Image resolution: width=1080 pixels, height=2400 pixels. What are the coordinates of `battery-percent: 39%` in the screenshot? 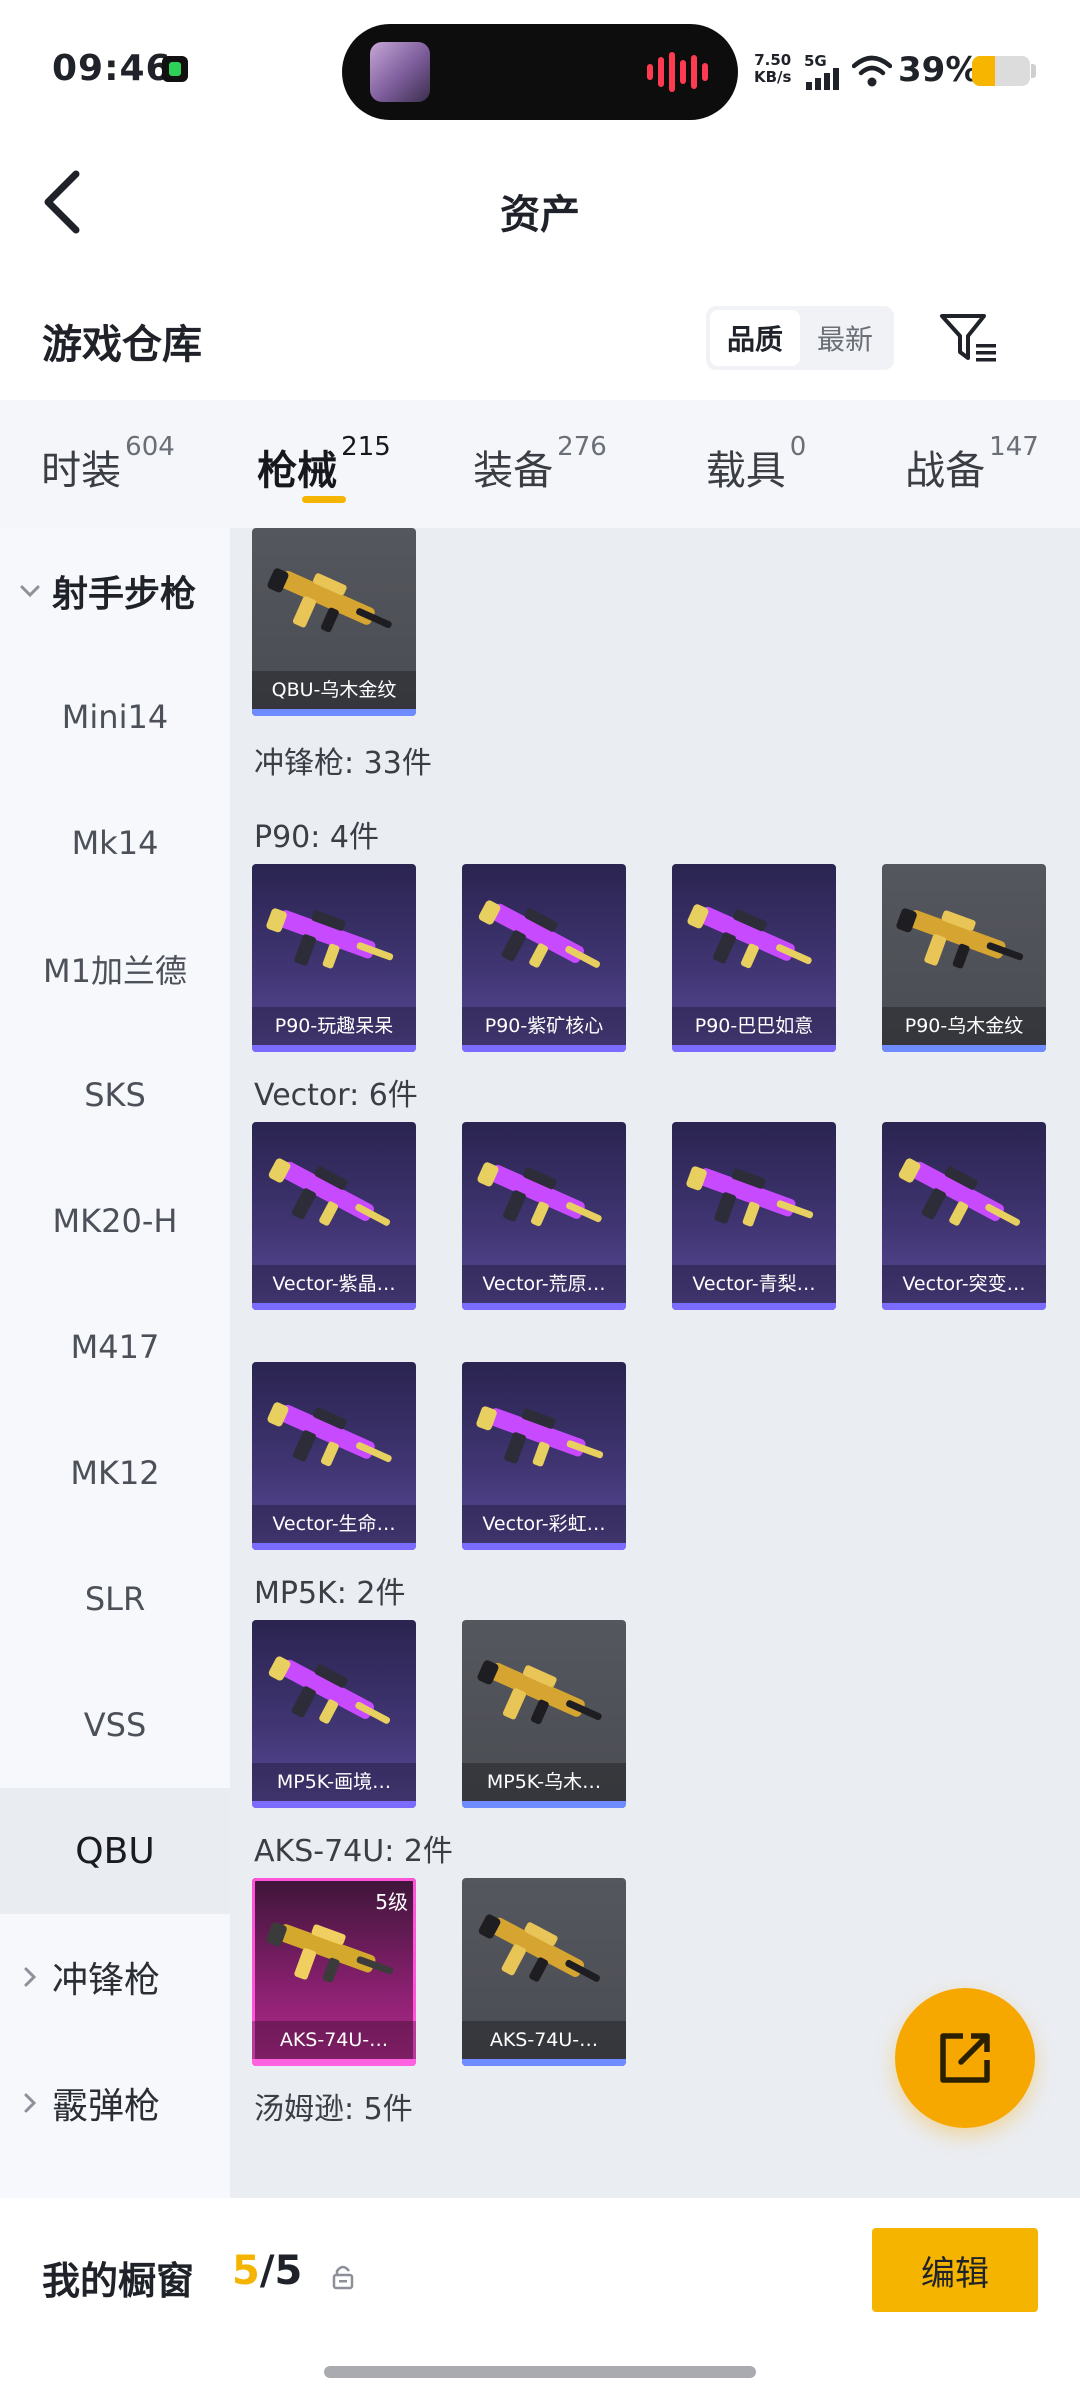 It's located at (939, 70).